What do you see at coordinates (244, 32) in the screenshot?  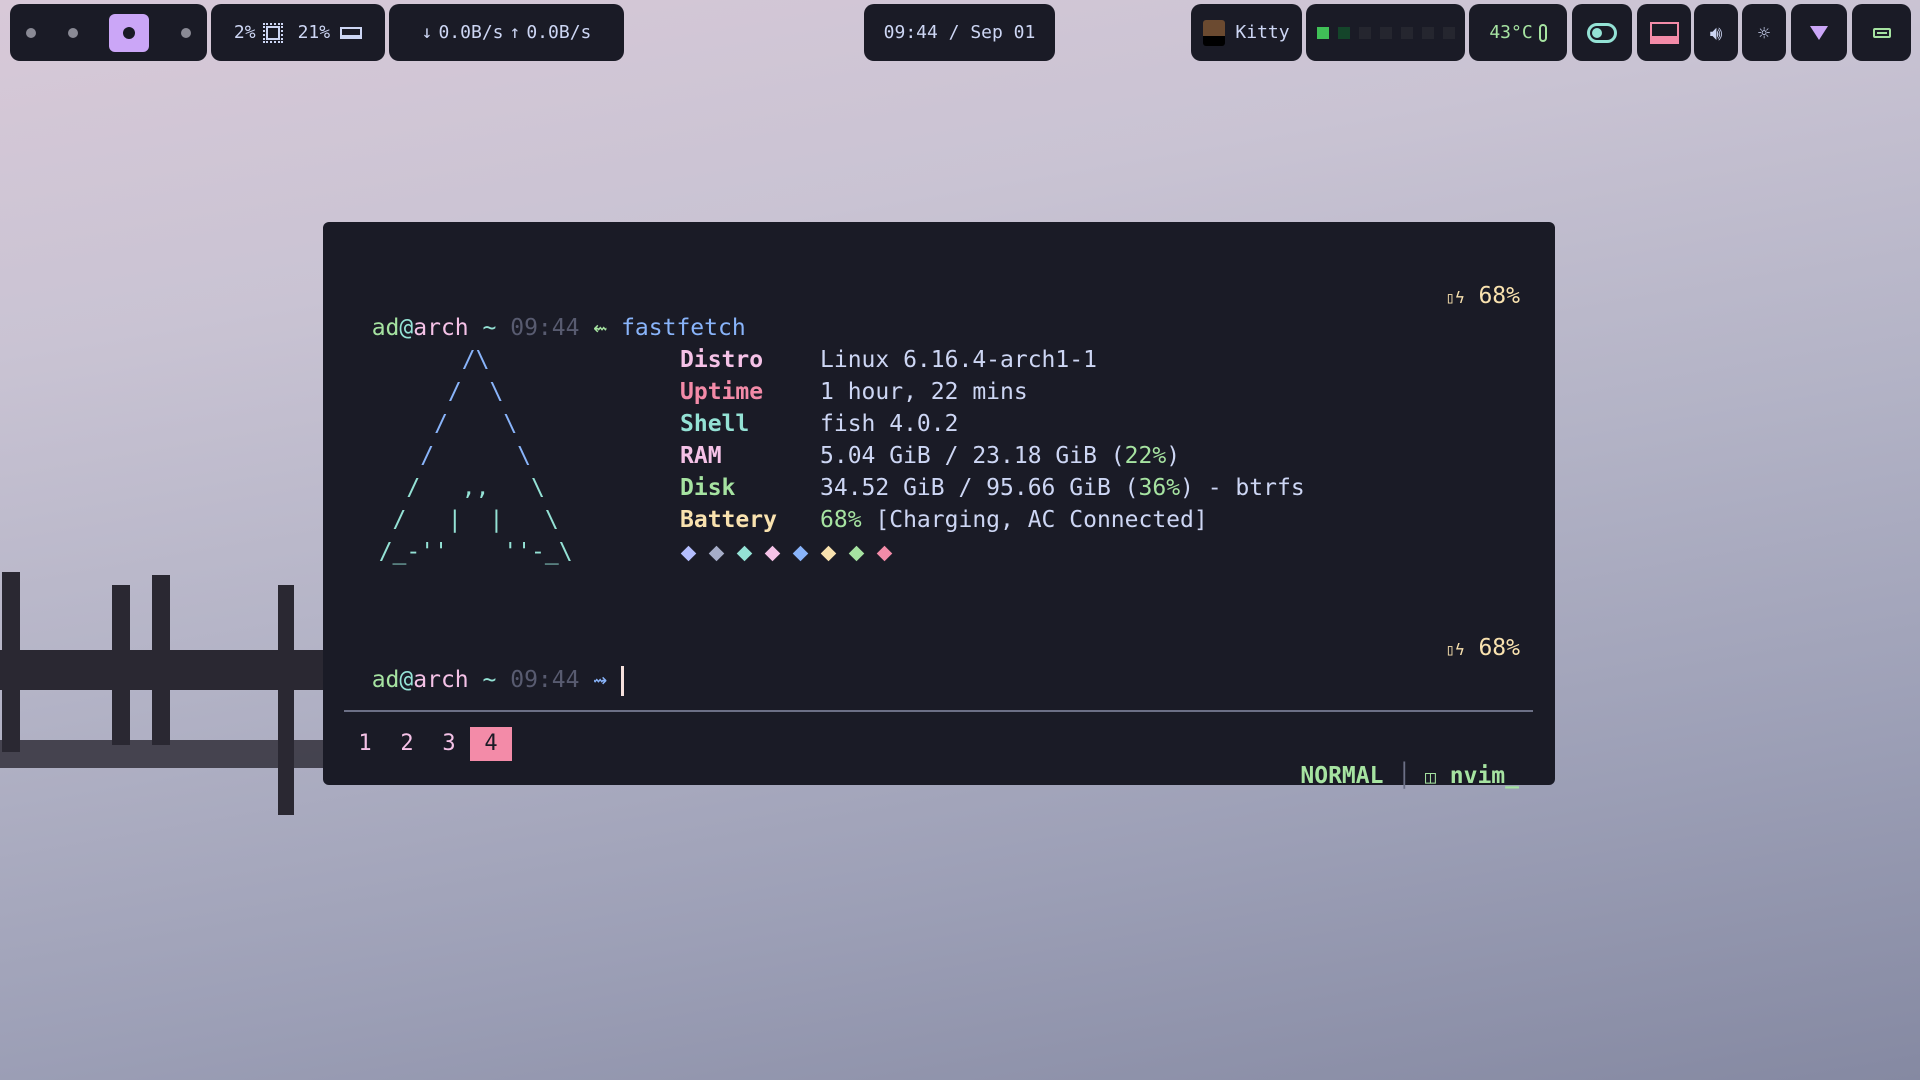 I see `cpu-usage: 2%` at bounding box center [244, 32].